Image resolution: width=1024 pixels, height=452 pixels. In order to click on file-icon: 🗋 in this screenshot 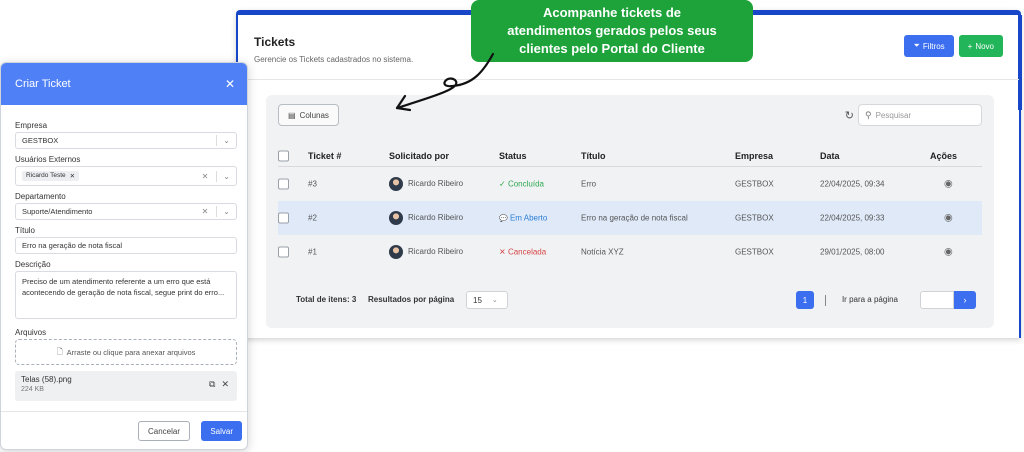, I will do `click(59, 351)`.